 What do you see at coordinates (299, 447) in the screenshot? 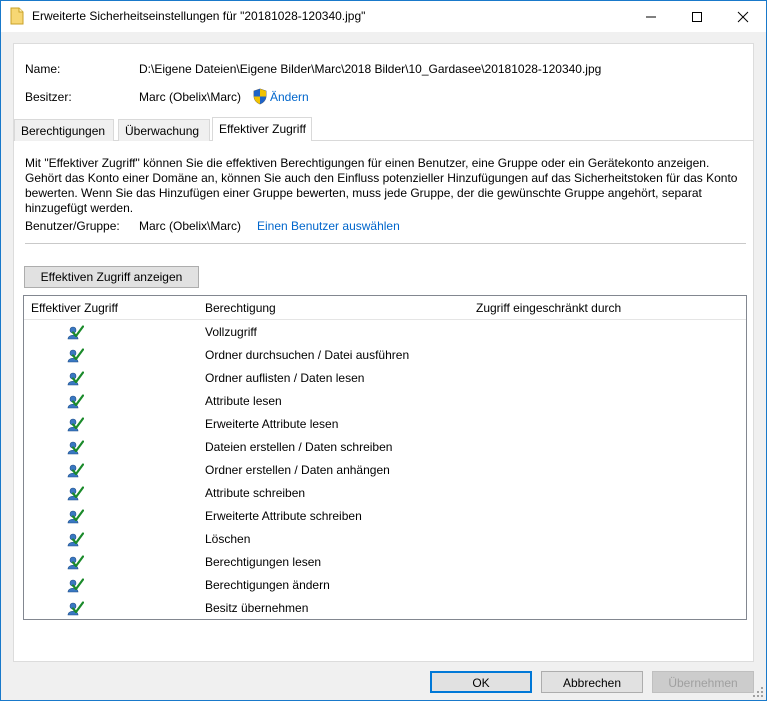
I see `permission-label: Dateien erstellen / Daten schreiben` at bounding box center [299, 447].